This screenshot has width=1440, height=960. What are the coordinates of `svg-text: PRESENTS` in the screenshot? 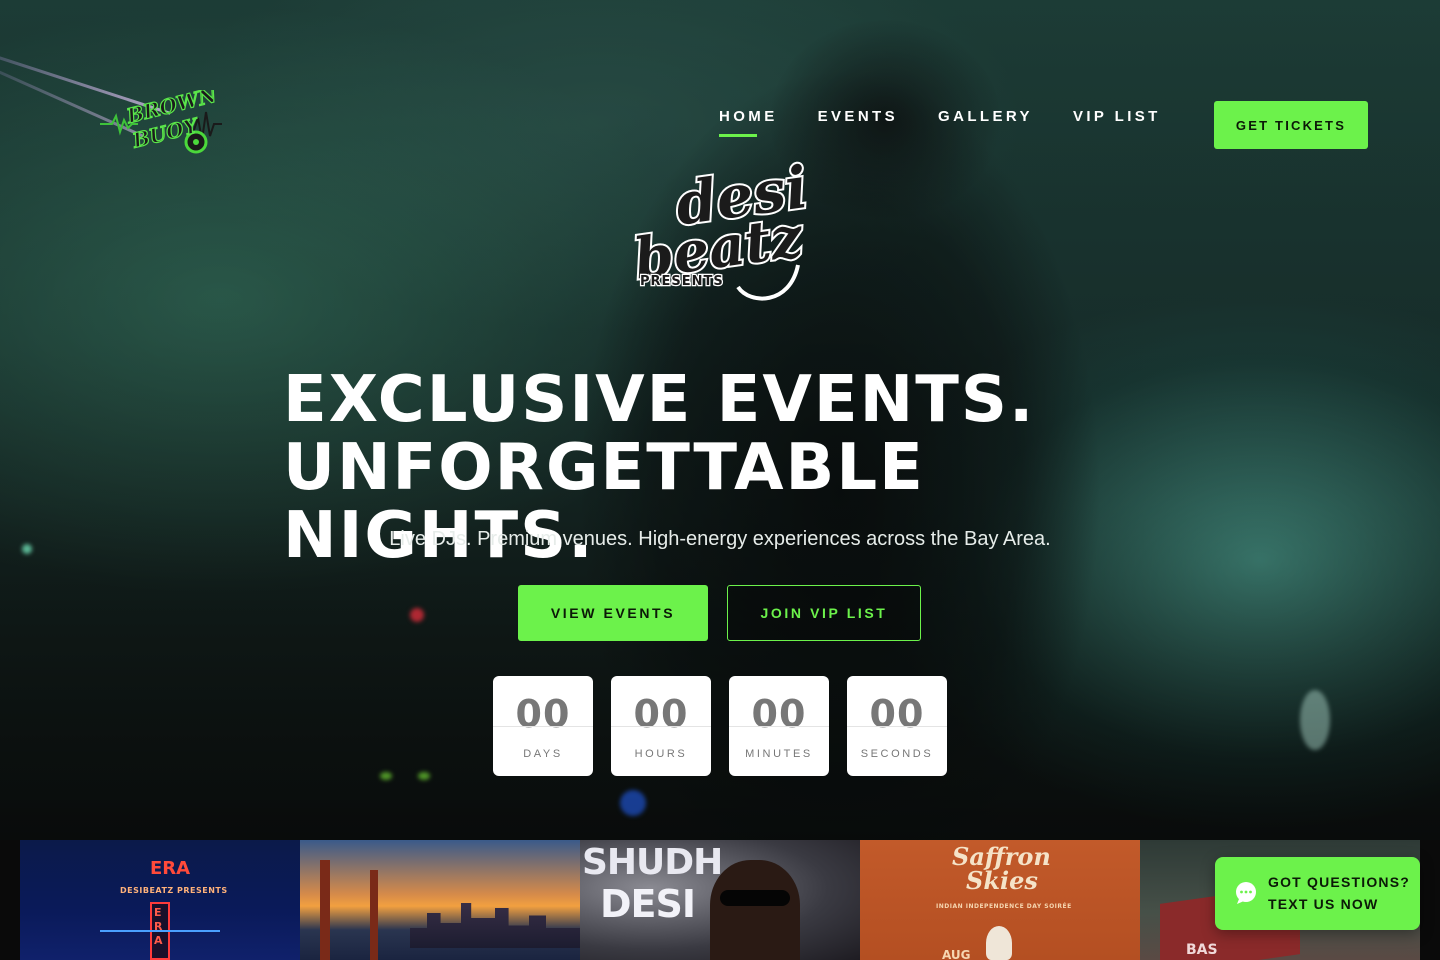 It's located at (682, 281).